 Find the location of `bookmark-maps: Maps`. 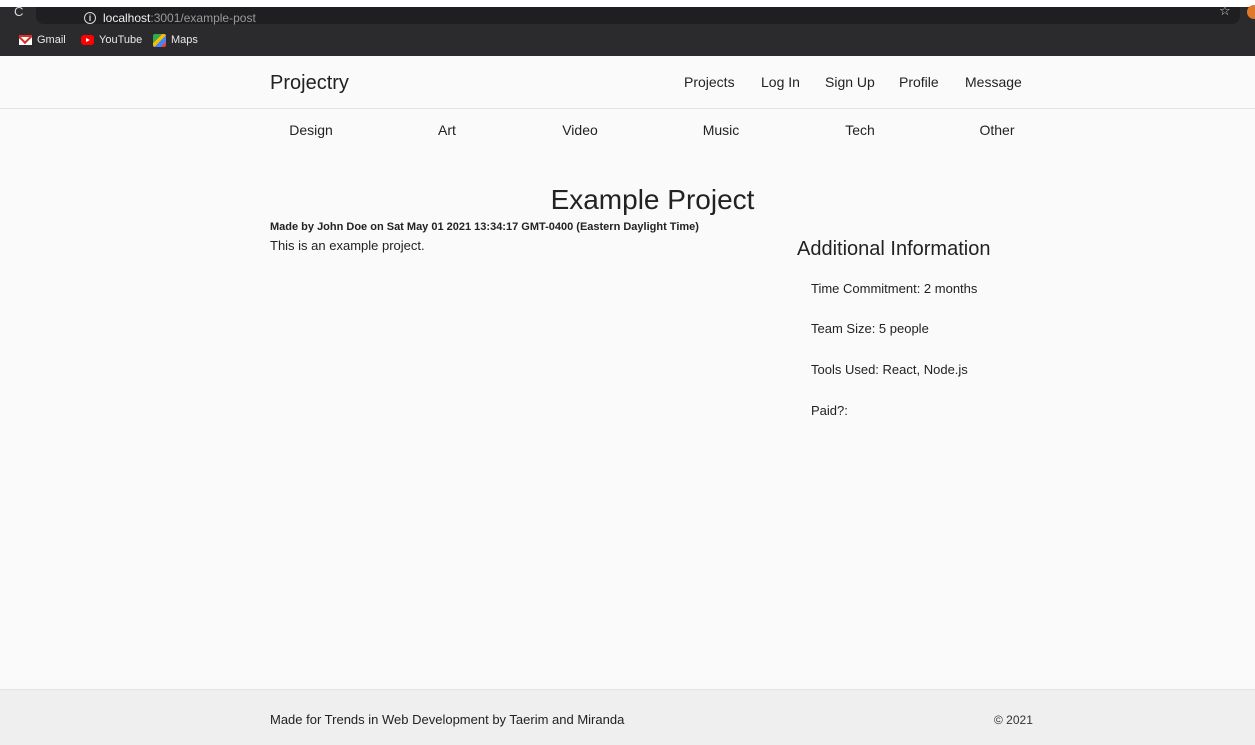

bookmark-maps: Maps is located at coordinates (175, 40).